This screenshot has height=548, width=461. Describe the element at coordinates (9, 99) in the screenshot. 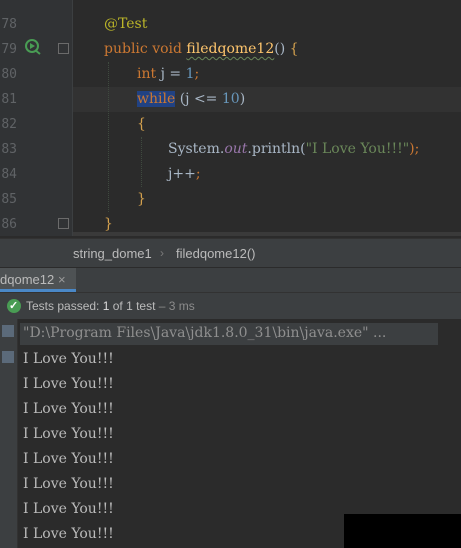

I see `line-number: 81` at that location.